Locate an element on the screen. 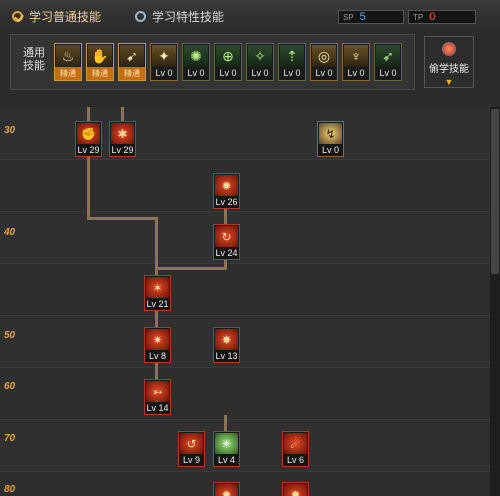 This screenshot has width=500, height=496. common-skill-leap: ⇡ Lv 0 is located at coordinates (292, 62).